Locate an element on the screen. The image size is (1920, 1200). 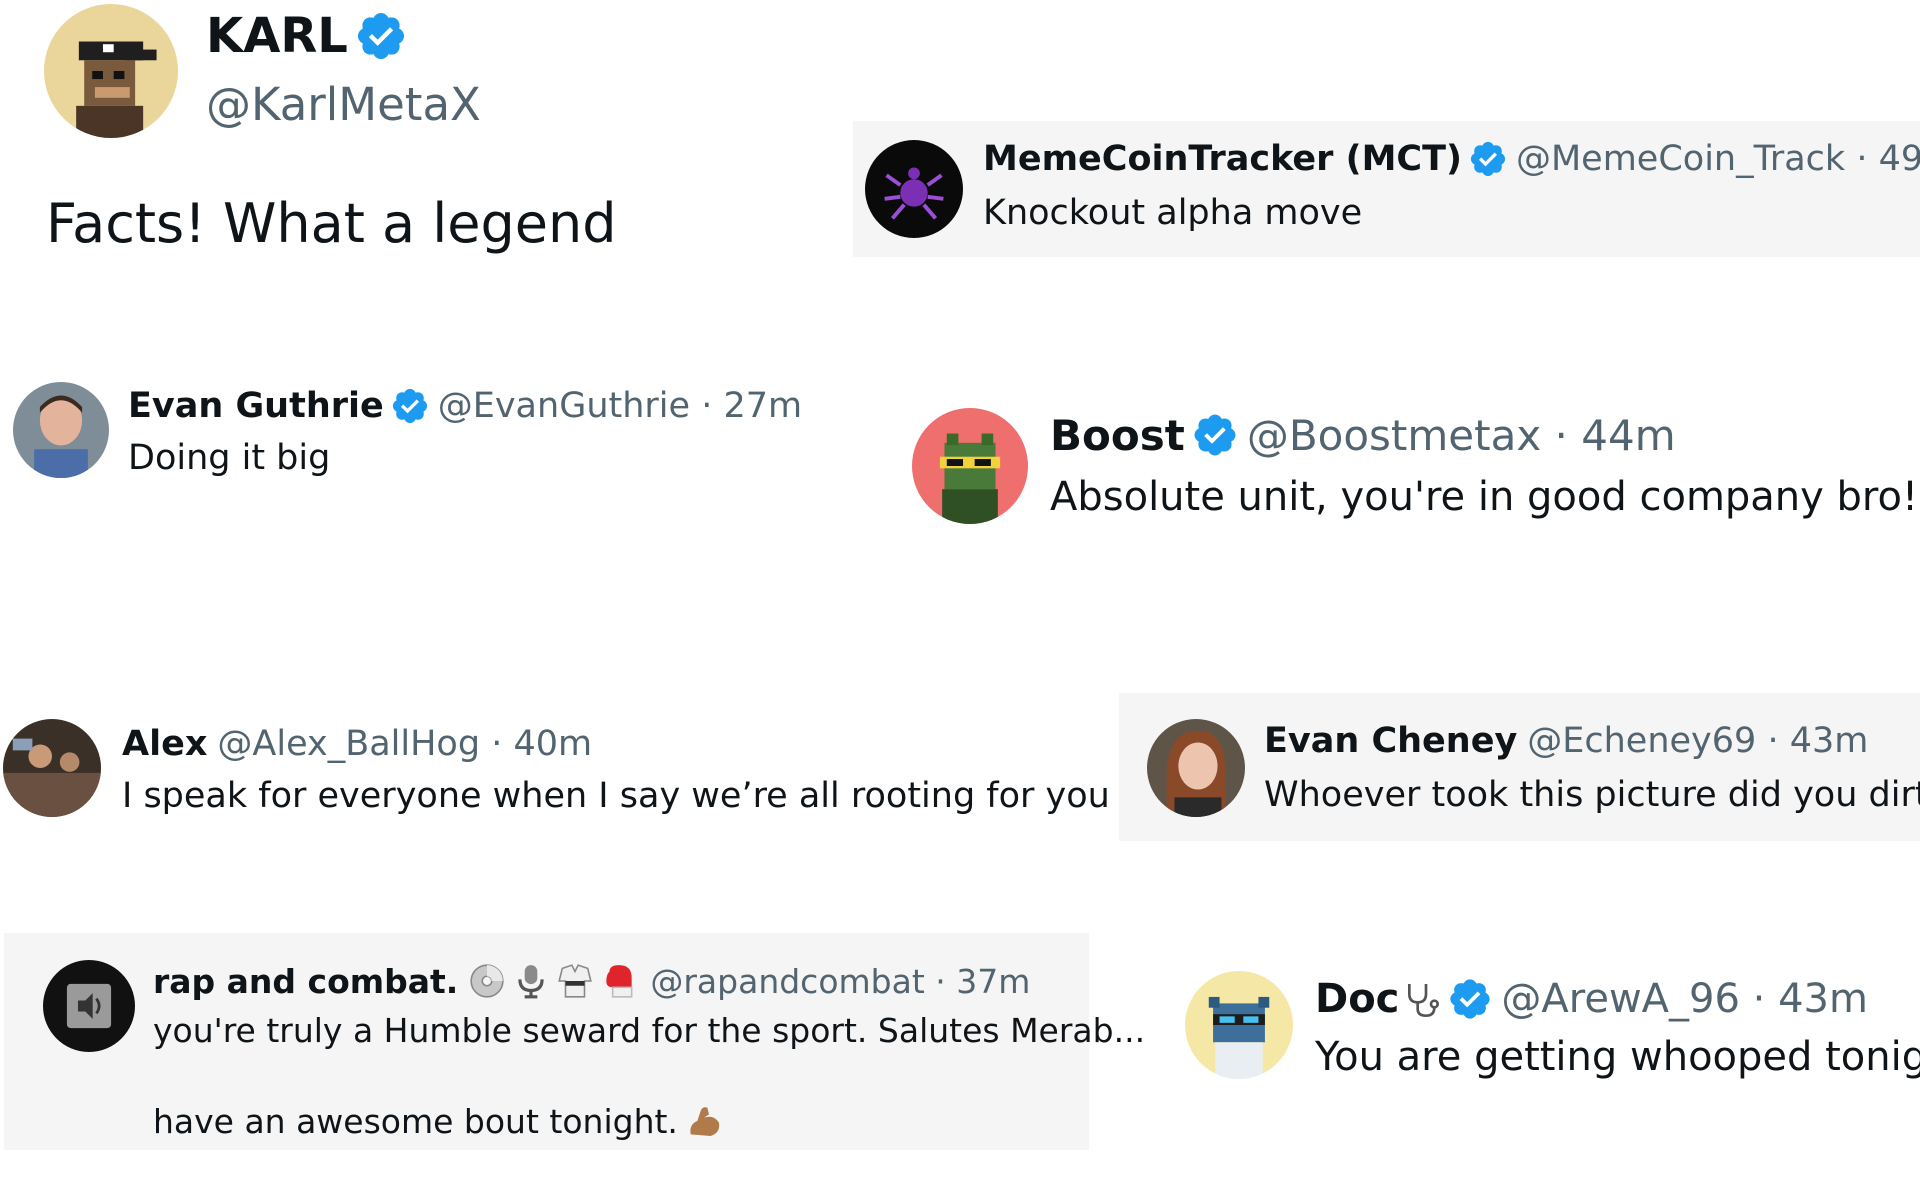
pixel-ape-avatar-icon is located at coordinates (111, 71).